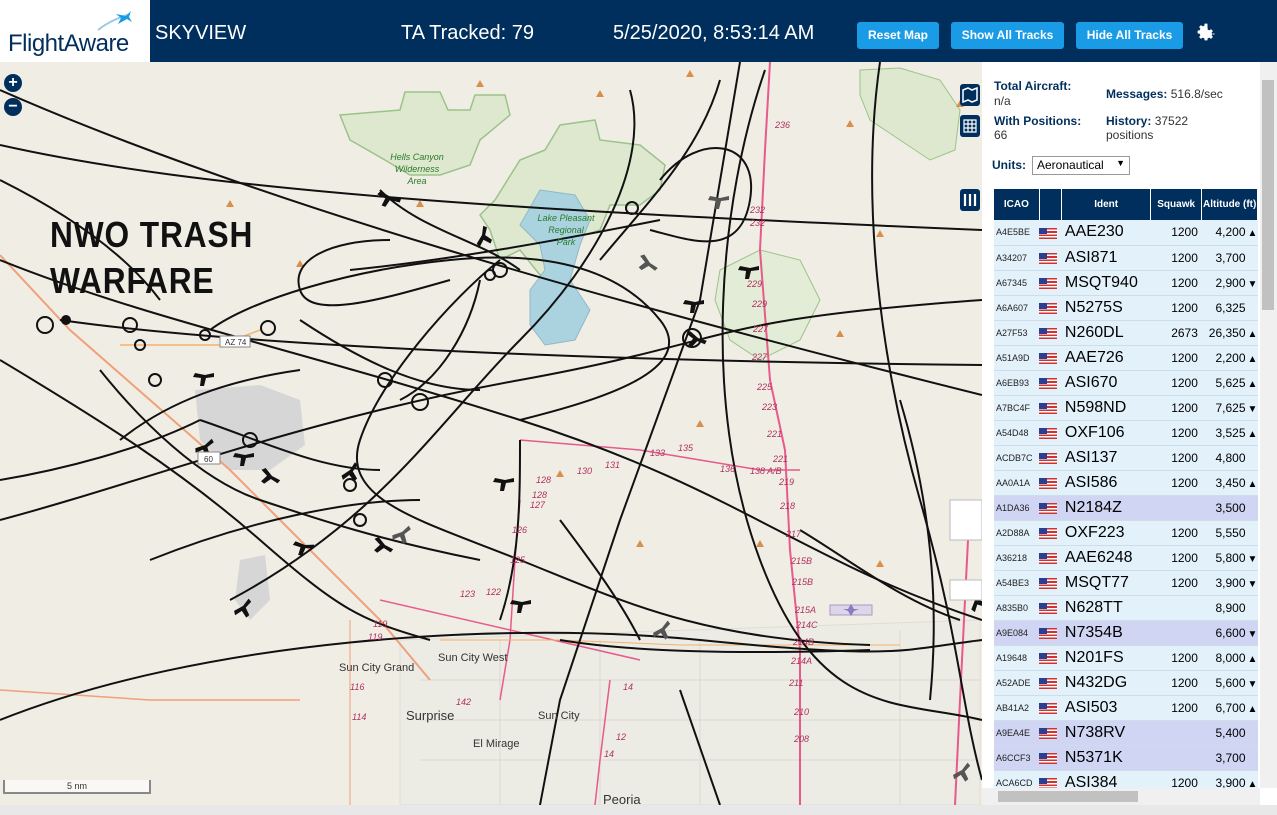  What do you see at coordinates (1126, 558) in the screenshot?
I see `table-row: A36218 AAE6248 1200 5,800 ▼` at bounding box center [1126, 558].